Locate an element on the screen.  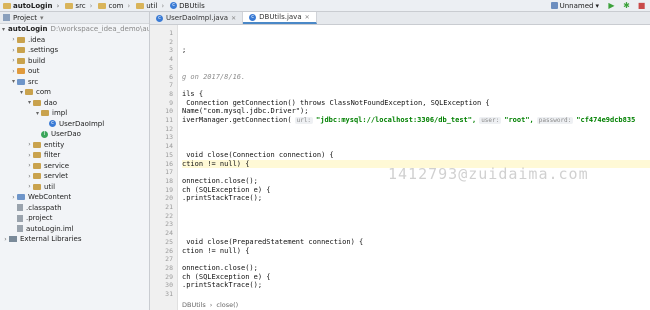
run-configuration-dropdown: Unnamed ▾ is located at coordinates (575, 6).